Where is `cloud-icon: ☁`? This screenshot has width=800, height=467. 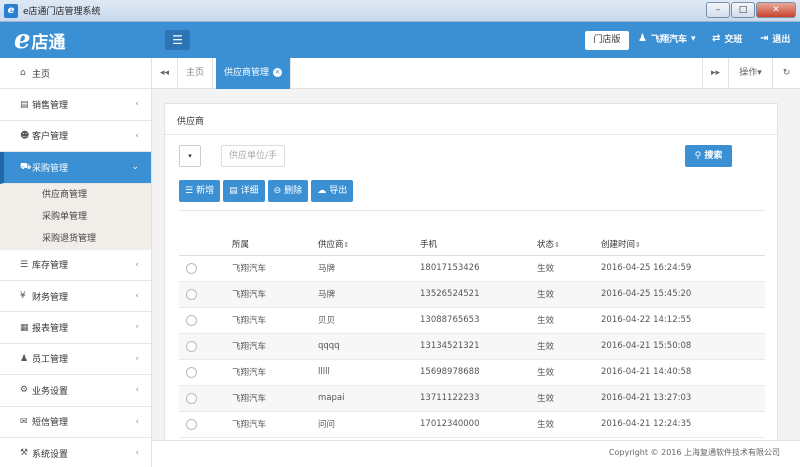 cloud-icon: ☁ is located at coordinates (322, 191).